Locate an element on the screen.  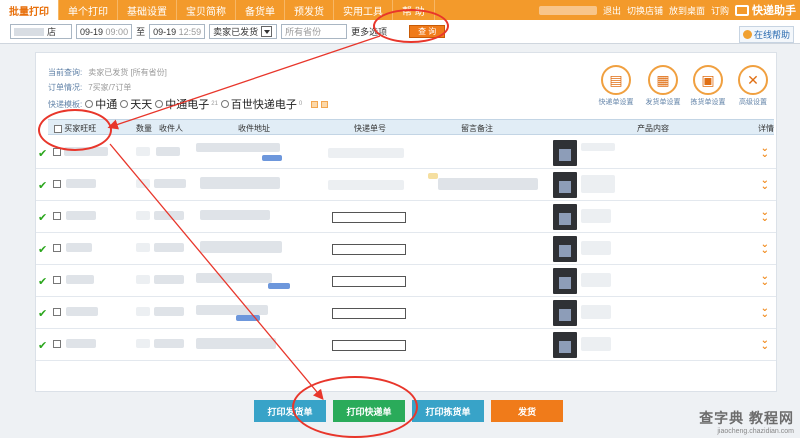
province-select: 所有省份 is located at coordinates (314, 31).